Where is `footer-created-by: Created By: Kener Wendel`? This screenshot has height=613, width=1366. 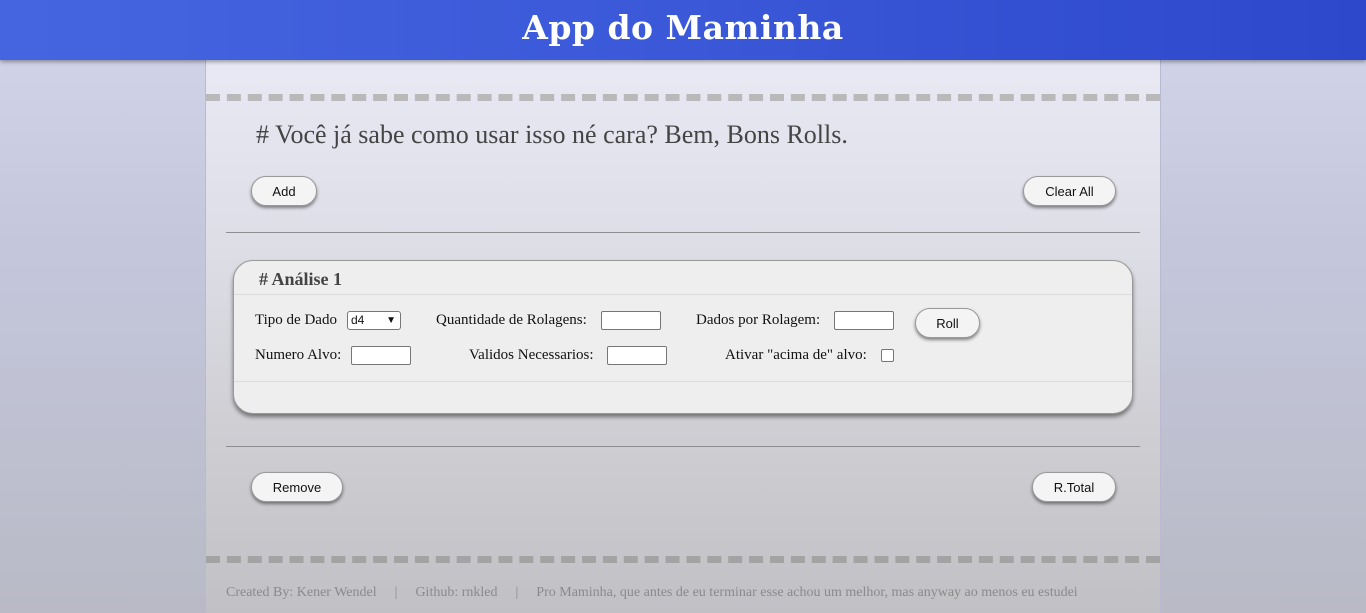
footer-created-by: Created By: Kener Wendel is located at coordinates (301, 592).